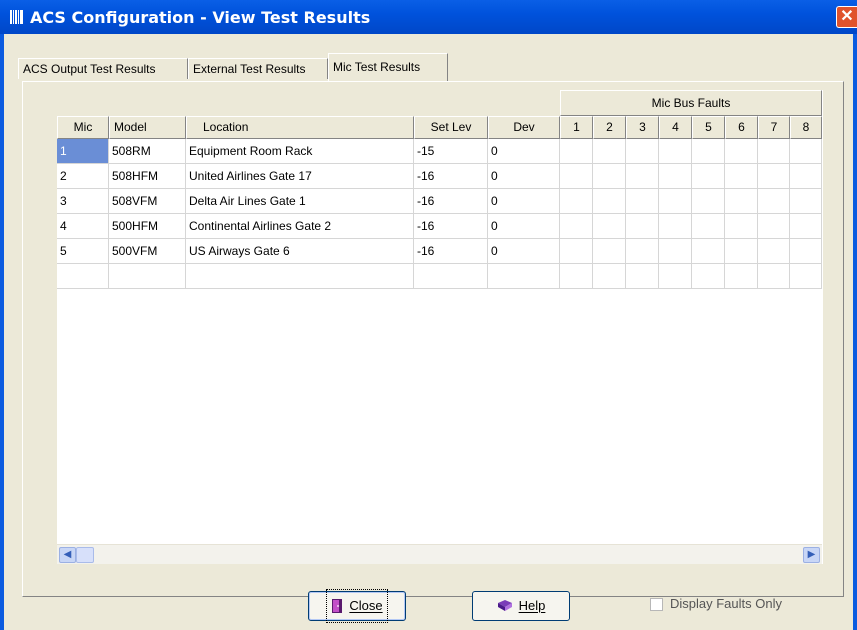 The height and width of the screenshot is (630, 857). I want to click on cell-model: 508HFM, so click(147, 176).